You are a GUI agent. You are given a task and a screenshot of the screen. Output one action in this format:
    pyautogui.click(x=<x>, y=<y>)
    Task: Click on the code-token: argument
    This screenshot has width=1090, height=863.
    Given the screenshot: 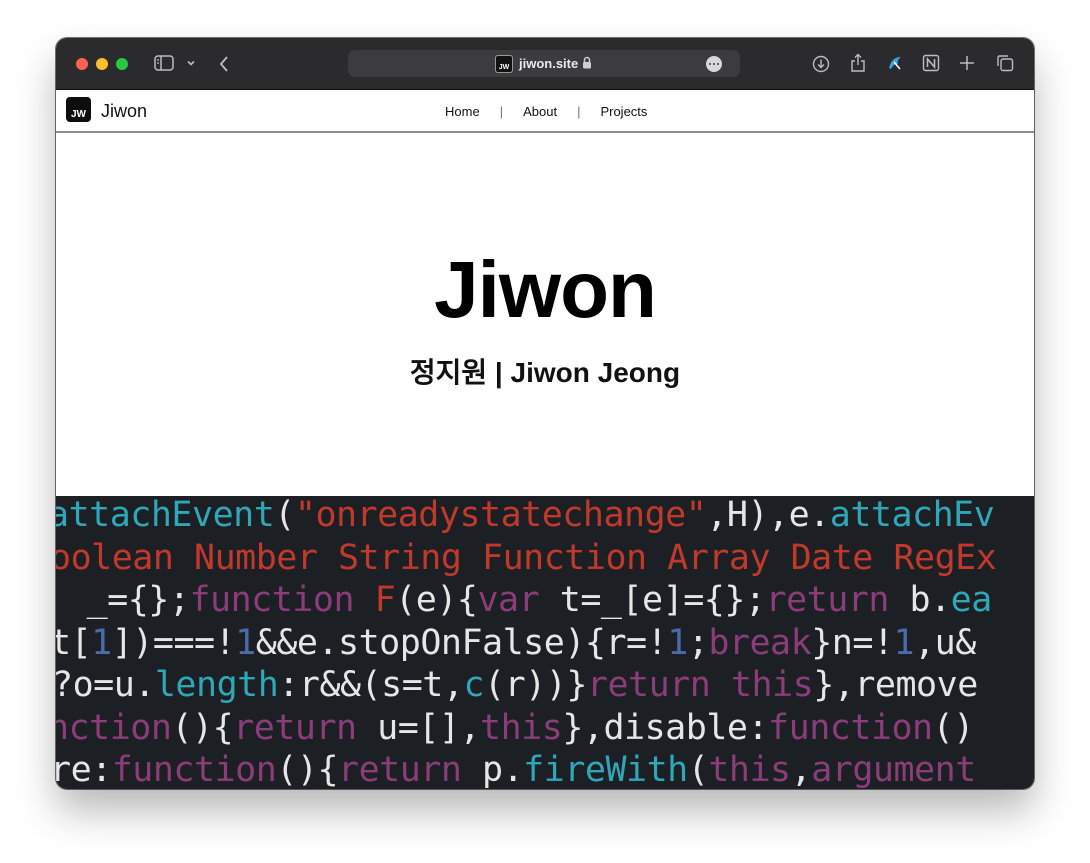 What is the action you would take?
    pyautogui.click(x=893, y=769)
    